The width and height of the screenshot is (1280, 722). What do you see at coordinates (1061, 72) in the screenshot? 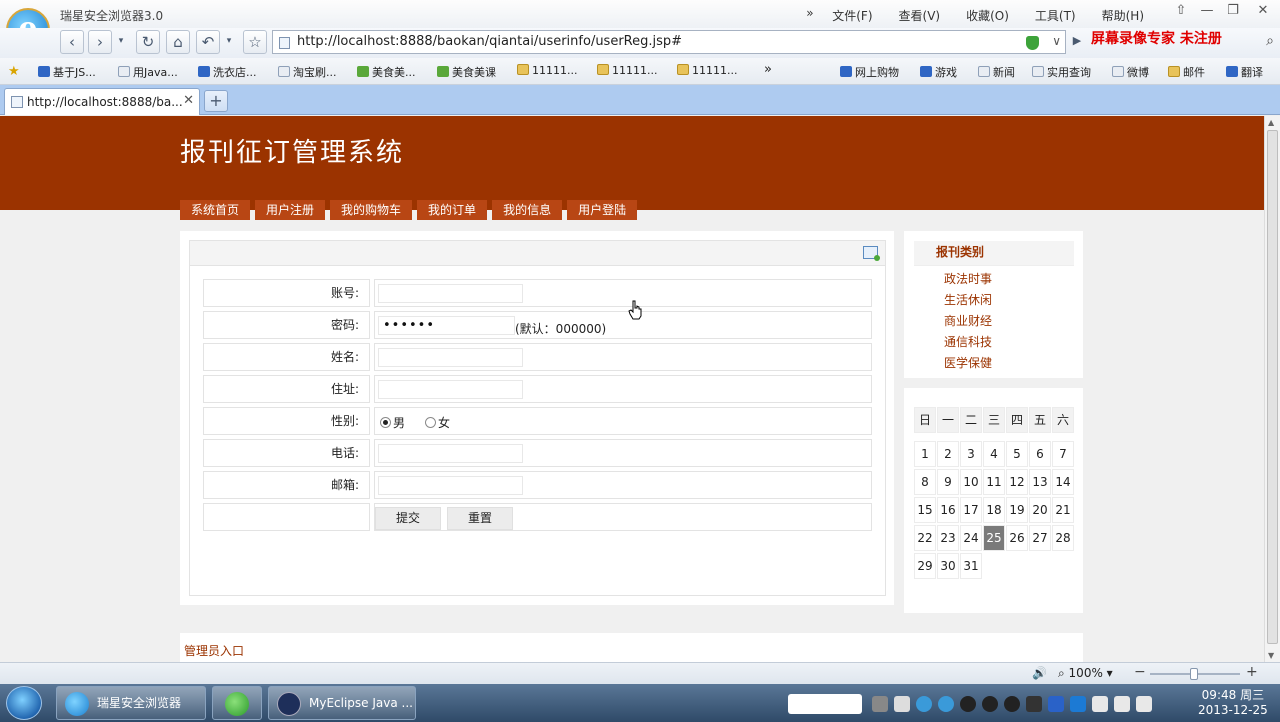
I see `quick-link-query: 实用查询` at bounding box center [1061, 72].